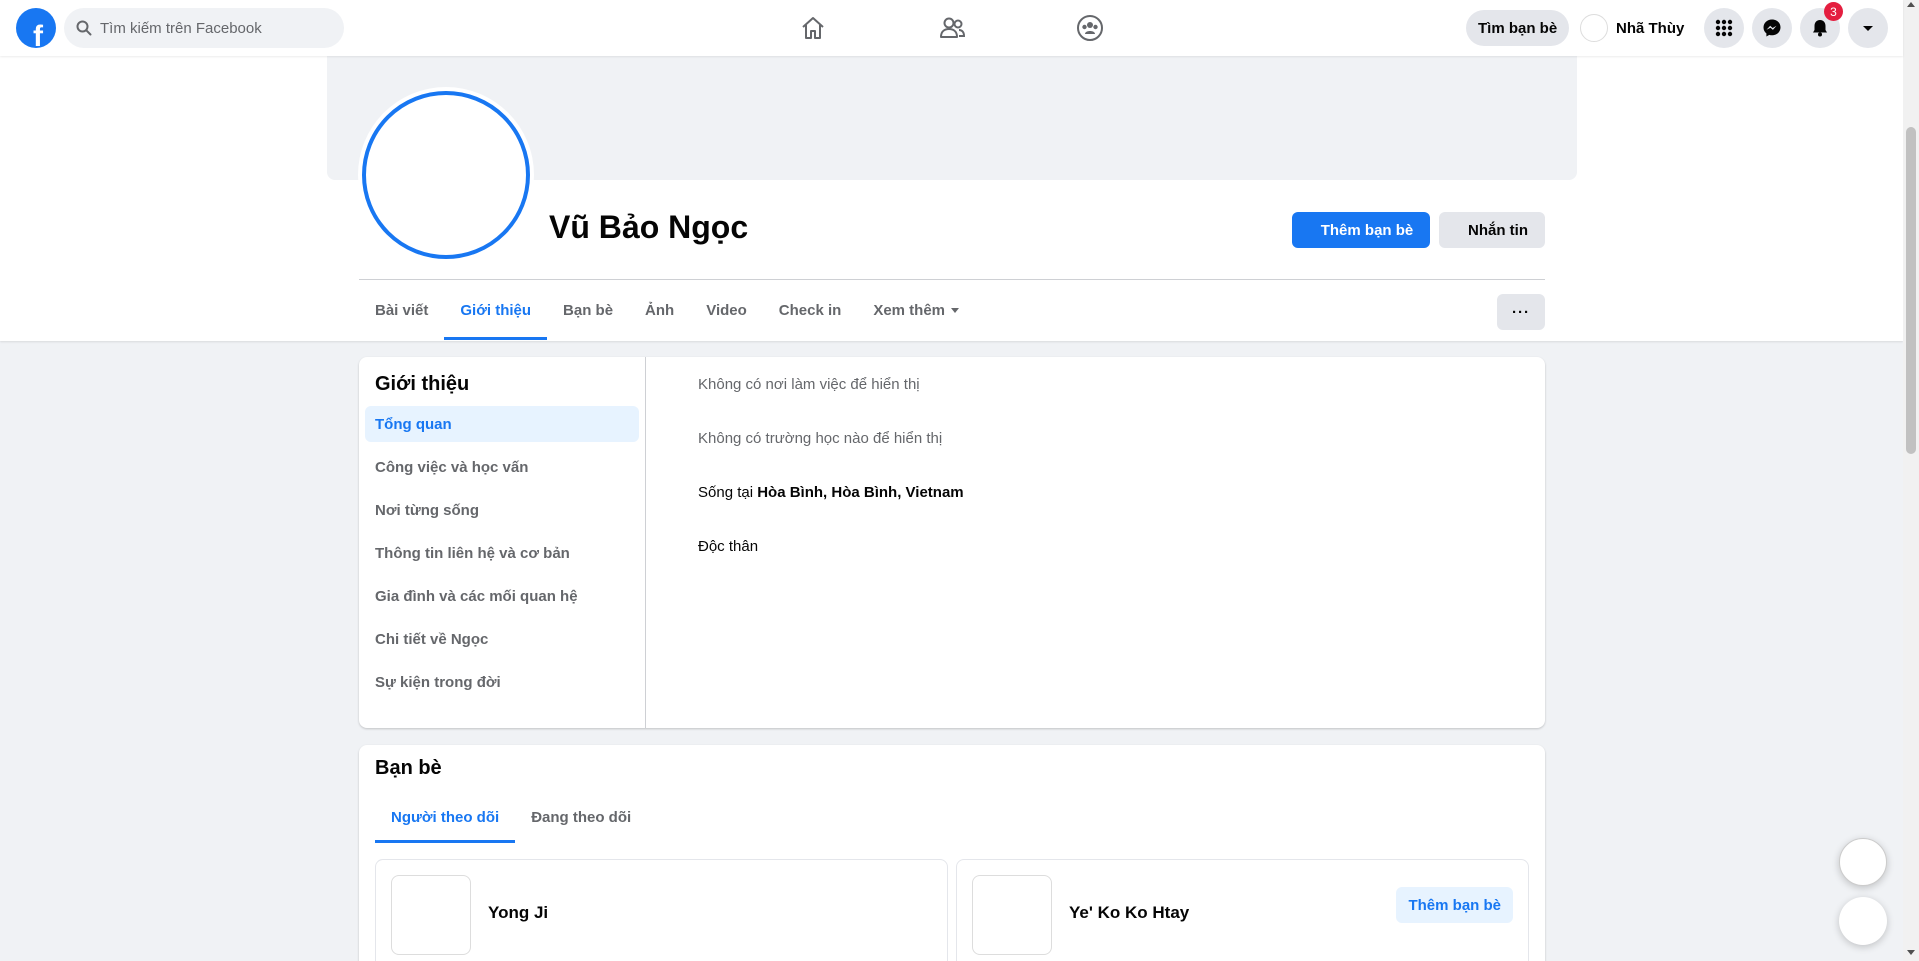  I want to click on lives-in-prefix: Sống tại, so click(728, 492).